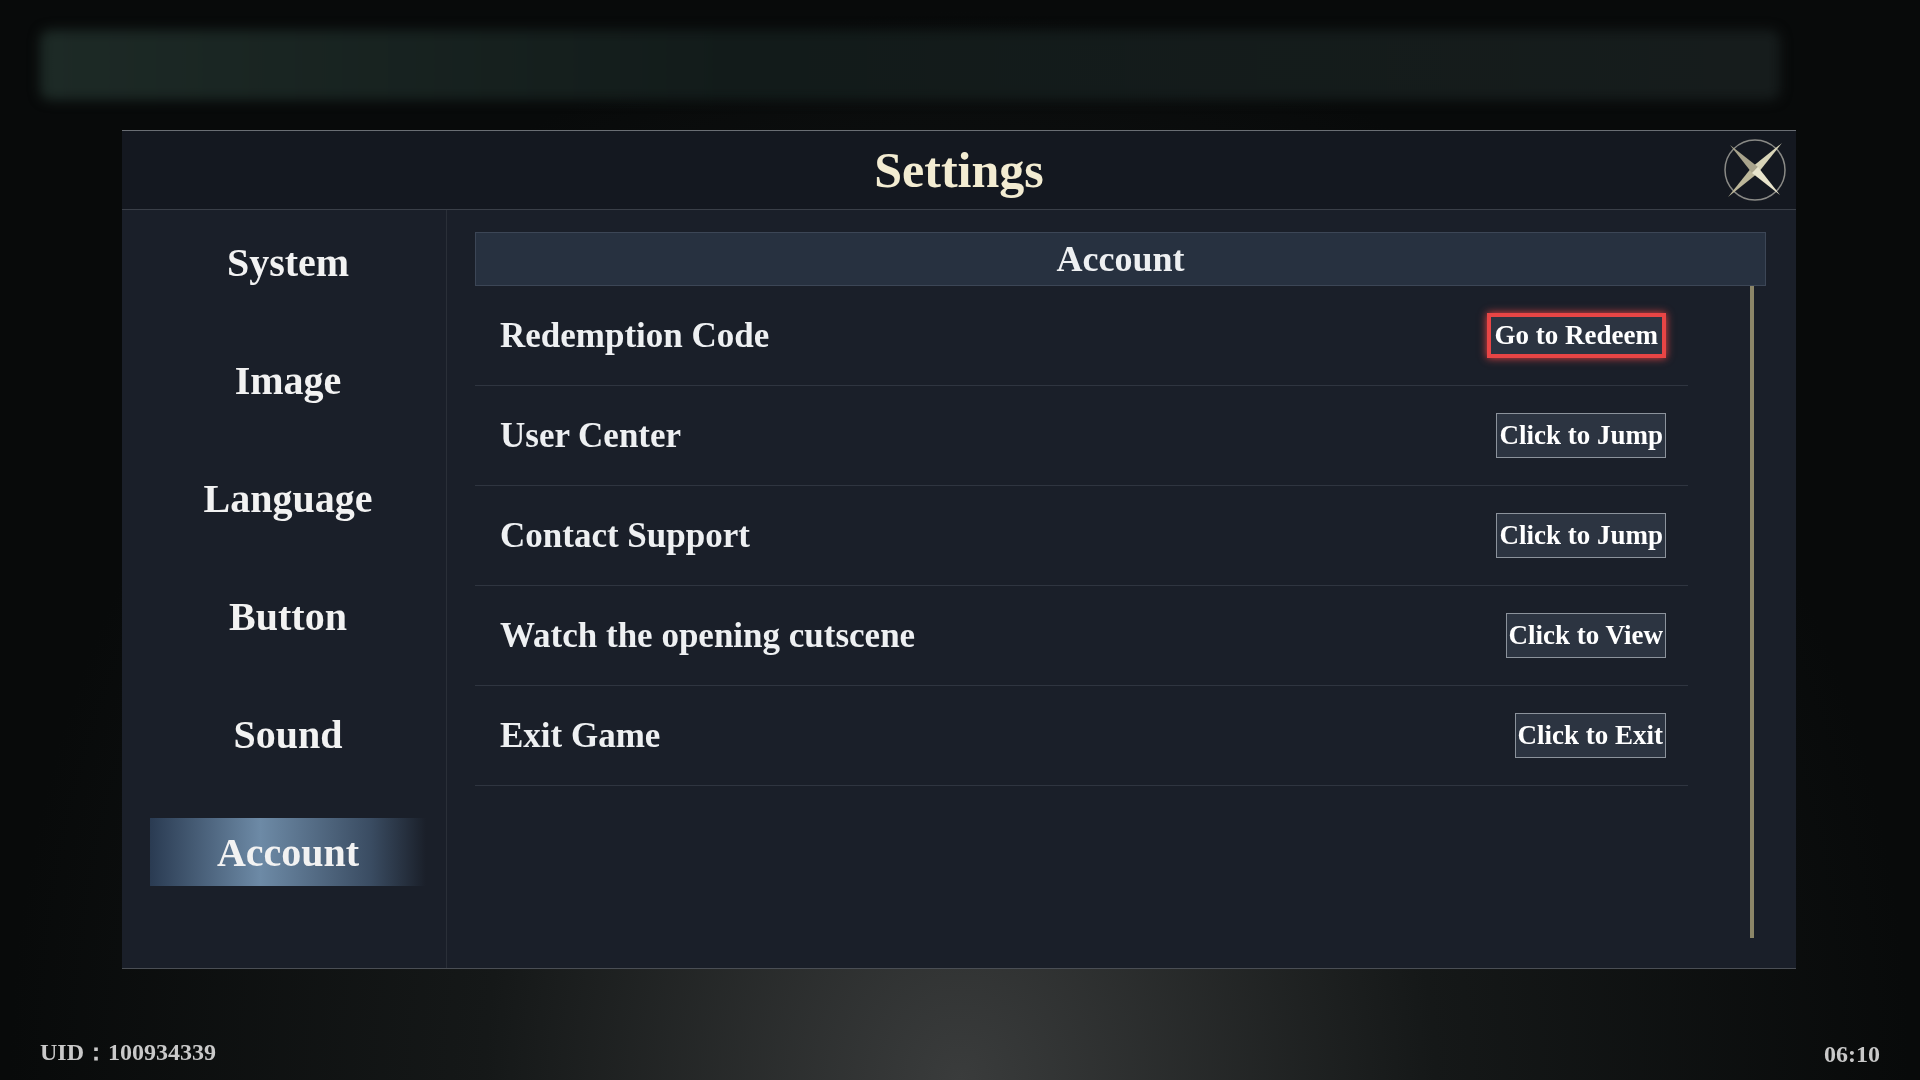 This screenshot has width=1920, height=1080. Describe the element at coordinates (288, 498) in the screenshot. I see `sidebar-tab: Language` at that location.